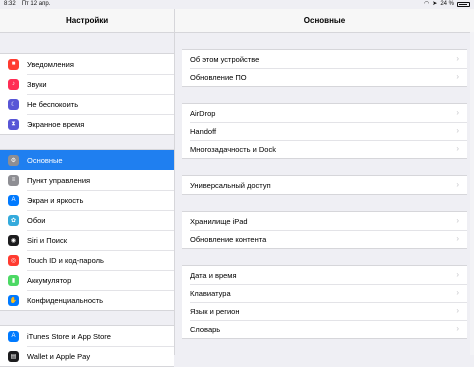 The width and height of the screenshot is (474, 367). I want to click on settings-row: Универсальный доступ ›, so click(324, 185).